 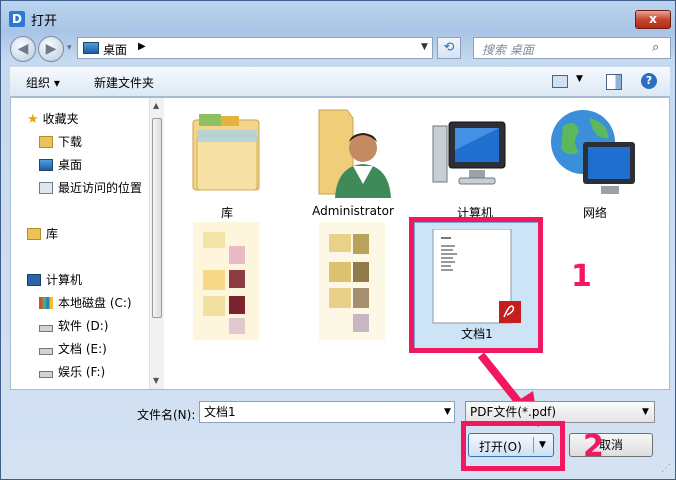 I want to click on sidebar-item-downloads: 下载, so click(x=60, y=142).